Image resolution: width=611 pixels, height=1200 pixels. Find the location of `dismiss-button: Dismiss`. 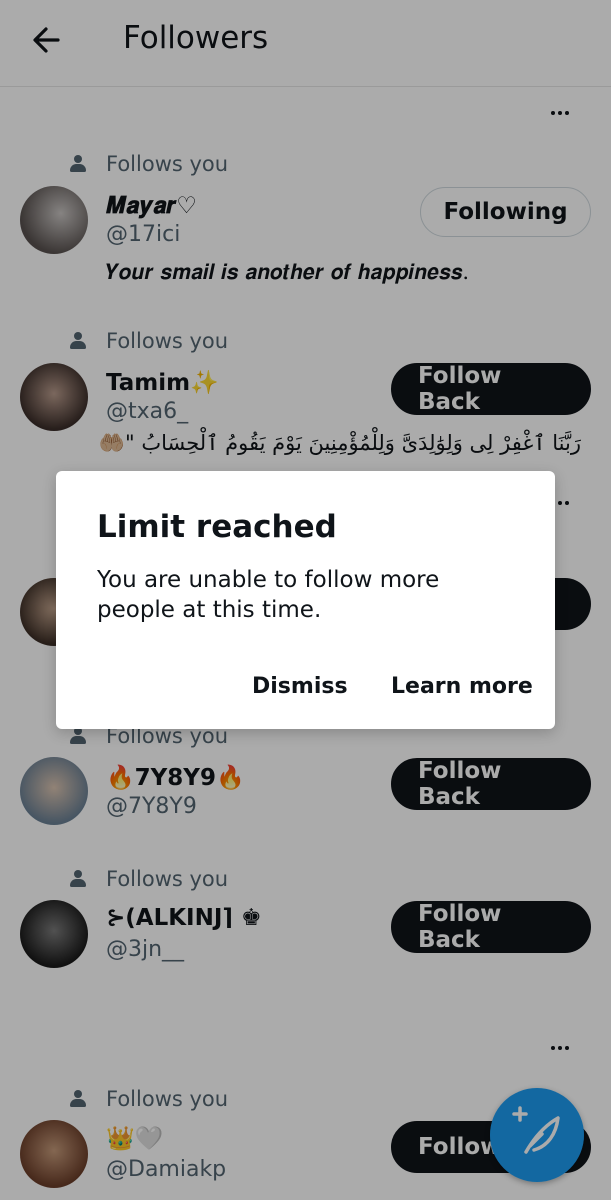

dismiss-button: Dismiss is located at coordinates (300, 686).